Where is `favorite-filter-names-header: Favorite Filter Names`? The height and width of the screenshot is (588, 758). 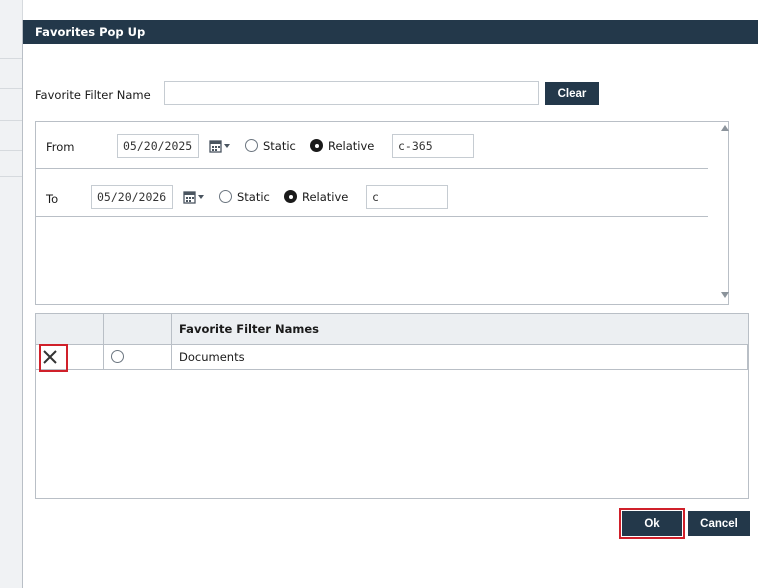
favorite-filter-names-header: Favorite Filter Names is located at coordinates (249, 329).